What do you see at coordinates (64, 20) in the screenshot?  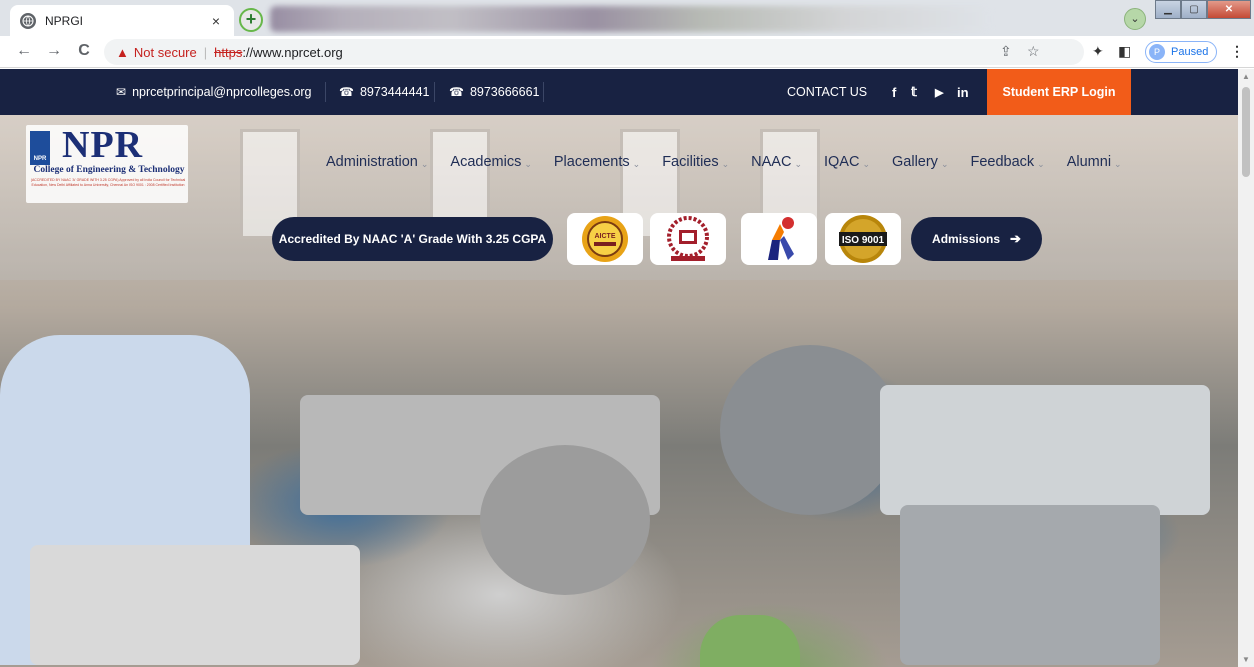 I see `tab-title: NPRGI` at bounding box center [64, 20].